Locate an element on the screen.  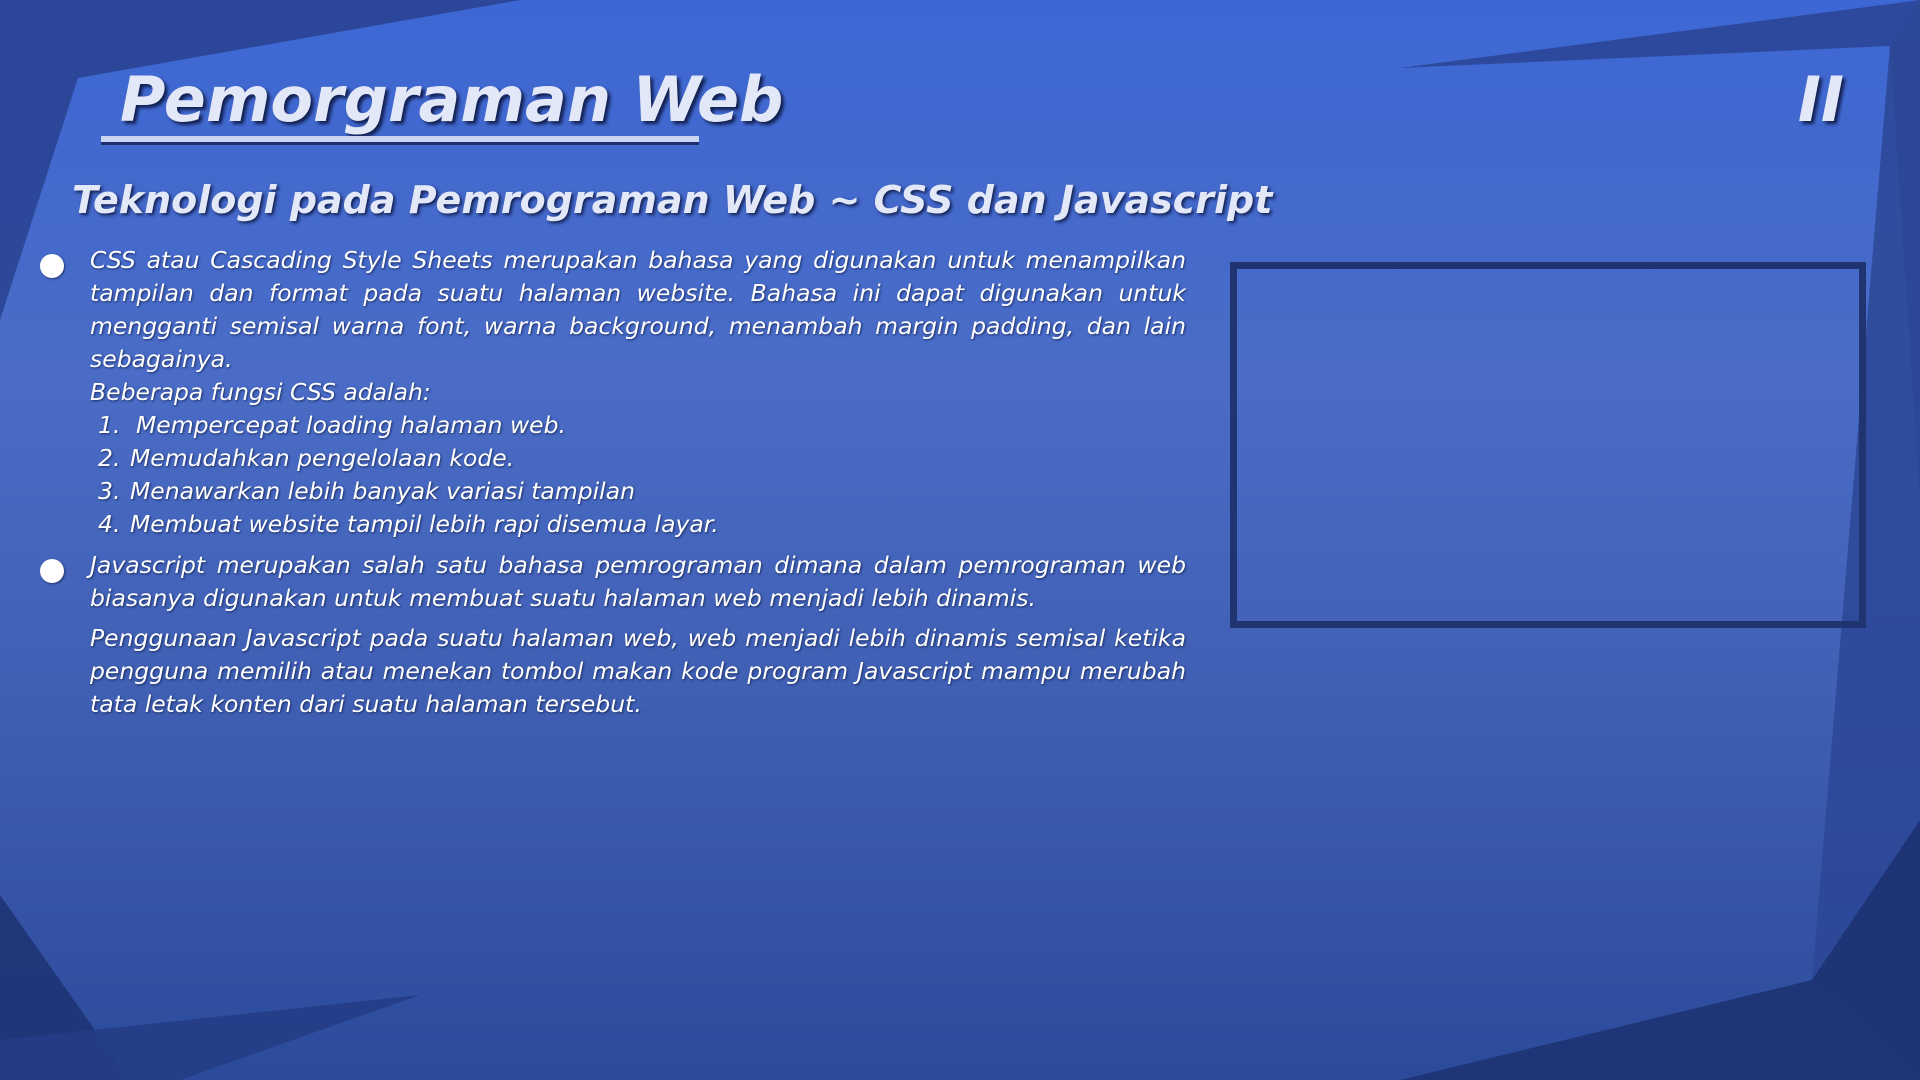
title-underline is located at coordinates (400, 140).